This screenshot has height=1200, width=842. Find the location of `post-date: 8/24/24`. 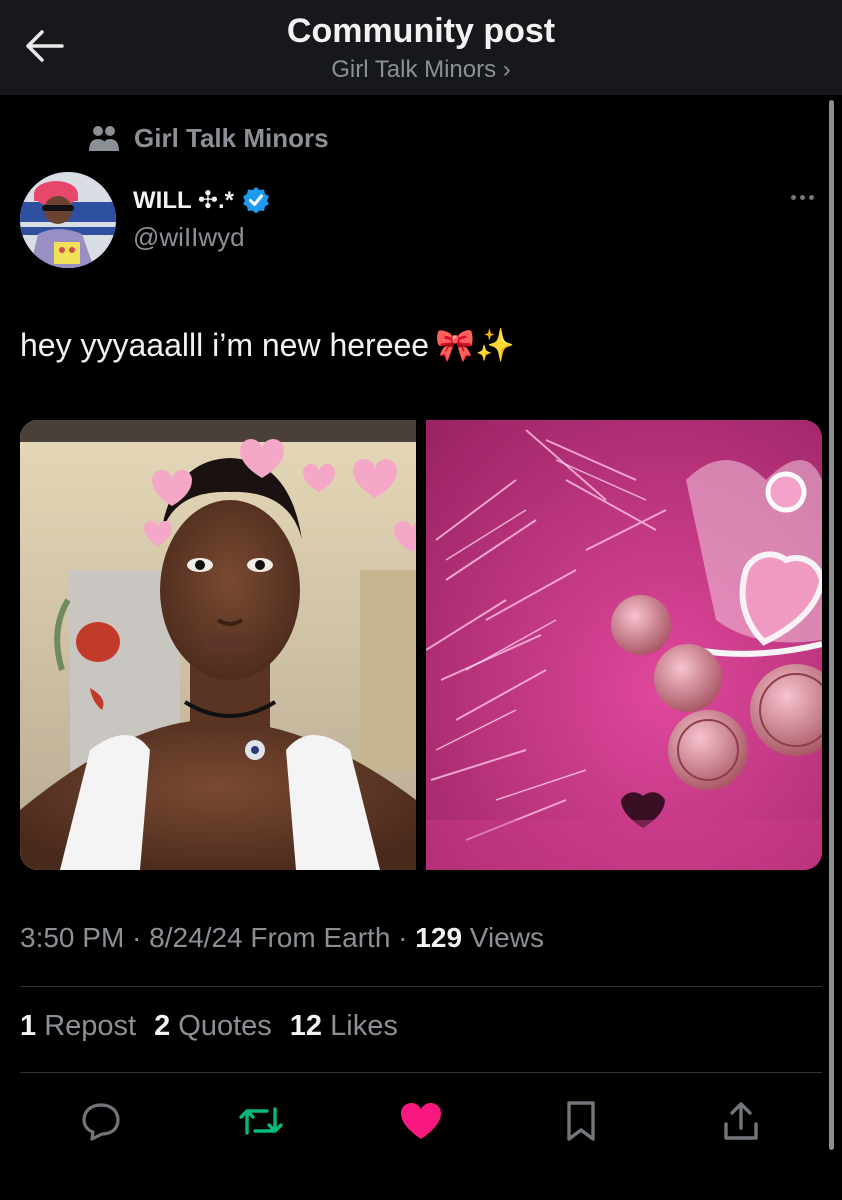

post-date: 8/24/24 is located at coordinates (196, 937).